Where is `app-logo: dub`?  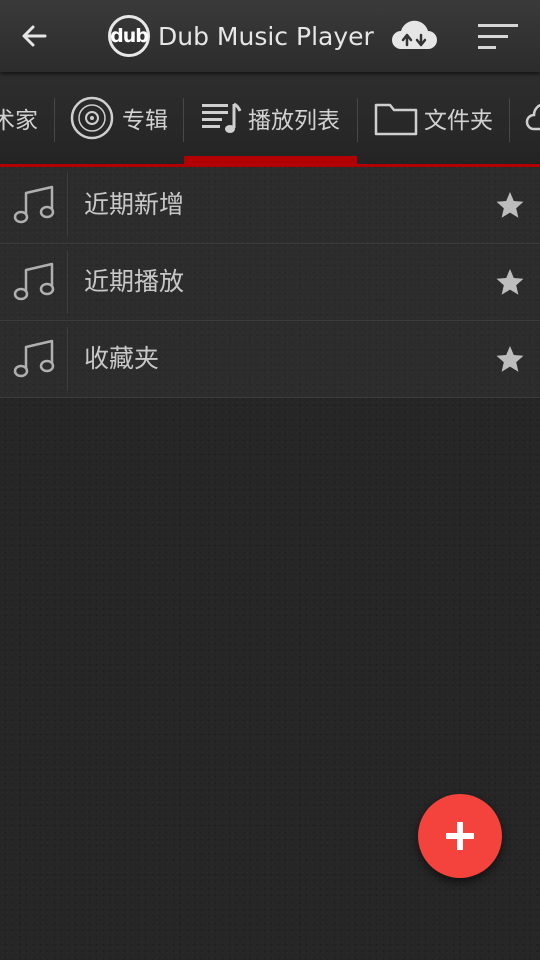 app-logo: dub is located at coordinates (129, 36).